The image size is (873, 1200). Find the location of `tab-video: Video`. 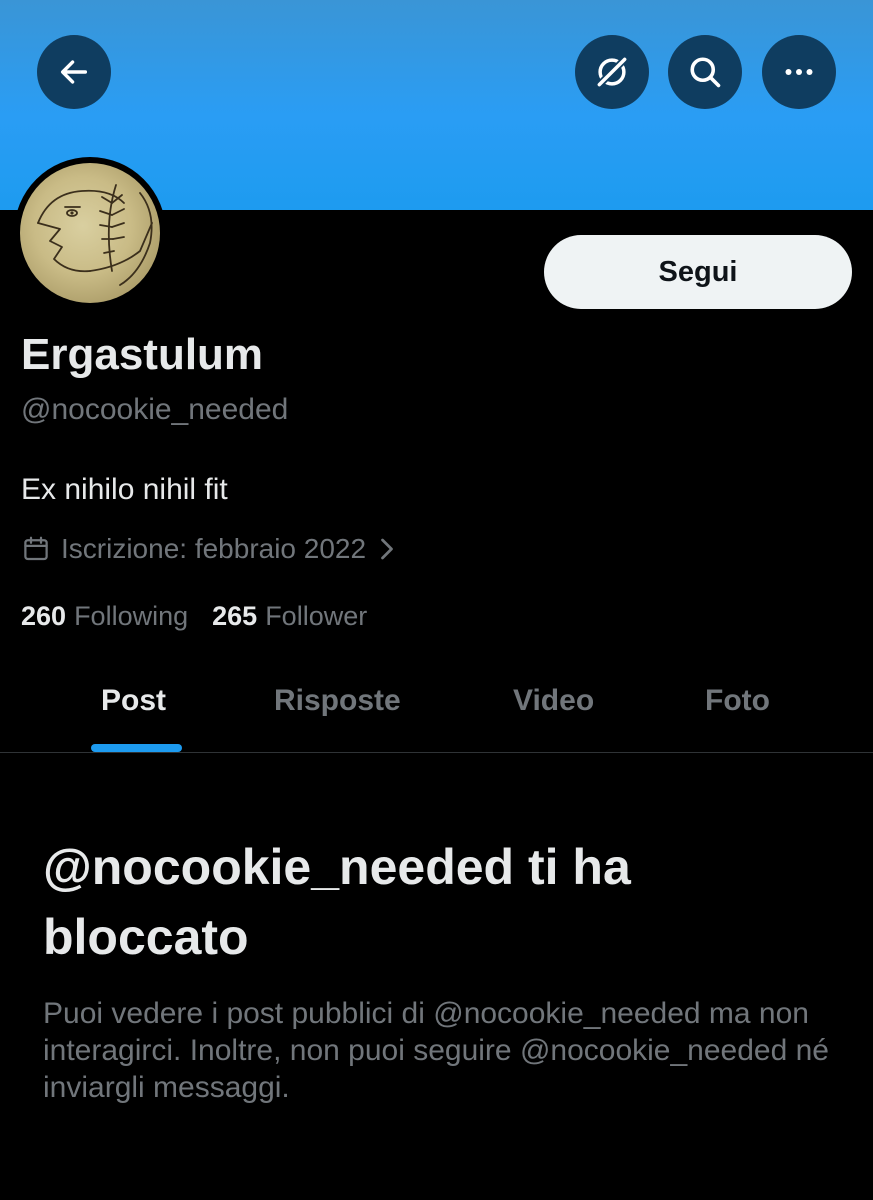

tab-video: Video is located at coordinates (553, 701).